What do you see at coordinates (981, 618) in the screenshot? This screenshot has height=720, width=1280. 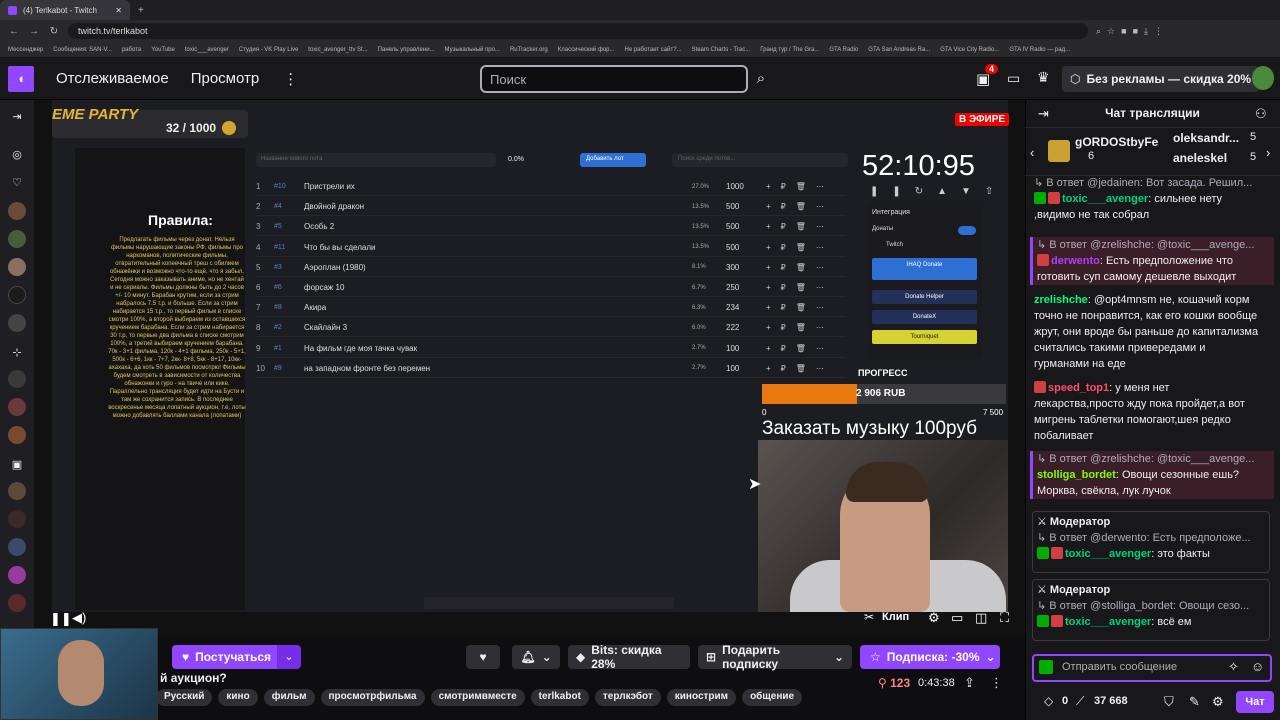 I see `sidebar-toggle-icon: ◫` at bounding box center [981, 618].